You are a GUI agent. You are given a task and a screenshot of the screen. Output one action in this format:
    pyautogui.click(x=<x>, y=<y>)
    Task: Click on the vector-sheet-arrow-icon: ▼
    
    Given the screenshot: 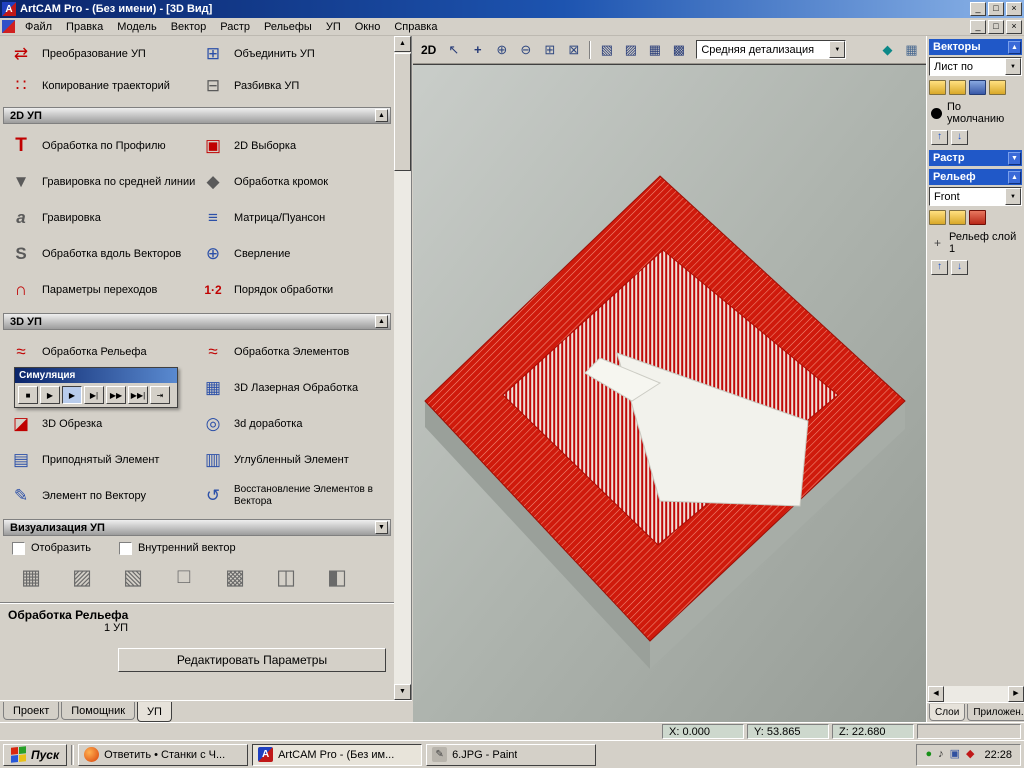 What is the action you would take?
    pyautogui.click(x=1013, y=66)
    